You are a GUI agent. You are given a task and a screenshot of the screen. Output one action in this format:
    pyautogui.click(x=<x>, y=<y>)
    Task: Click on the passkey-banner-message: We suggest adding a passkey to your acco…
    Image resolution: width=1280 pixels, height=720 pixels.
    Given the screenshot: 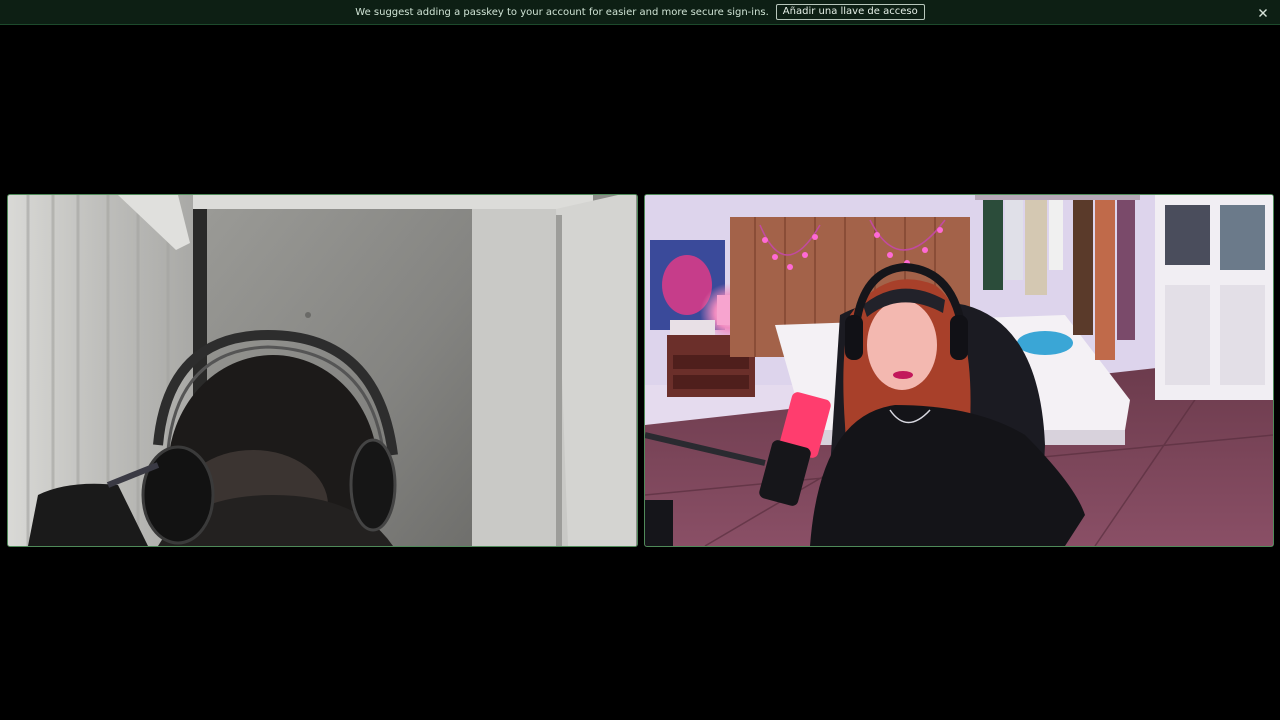 What is the action you would take?
    pyautogui.click(x=562, y=12)
    